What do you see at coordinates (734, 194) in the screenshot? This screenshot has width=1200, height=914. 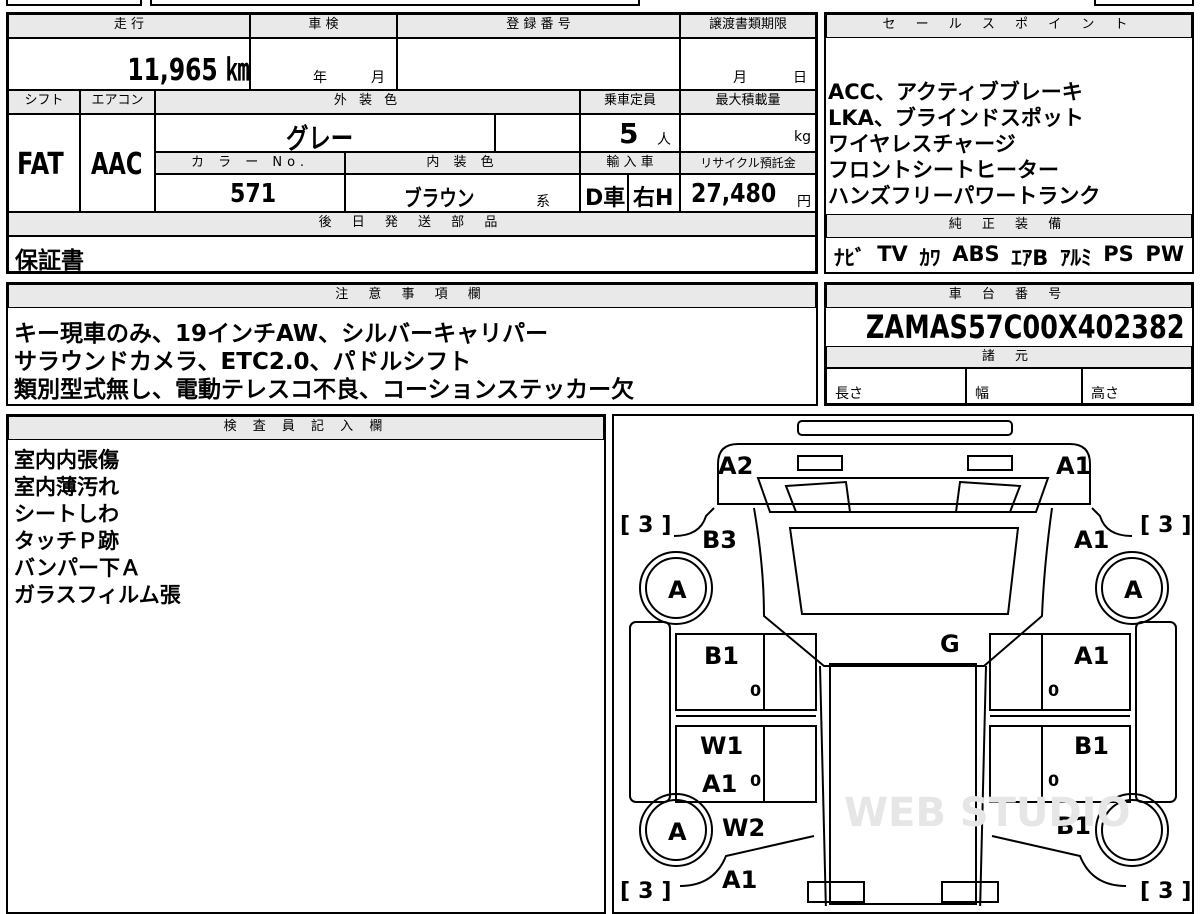 I see `recycle-fee-value: 27,480` at bounding box center [734, 194].